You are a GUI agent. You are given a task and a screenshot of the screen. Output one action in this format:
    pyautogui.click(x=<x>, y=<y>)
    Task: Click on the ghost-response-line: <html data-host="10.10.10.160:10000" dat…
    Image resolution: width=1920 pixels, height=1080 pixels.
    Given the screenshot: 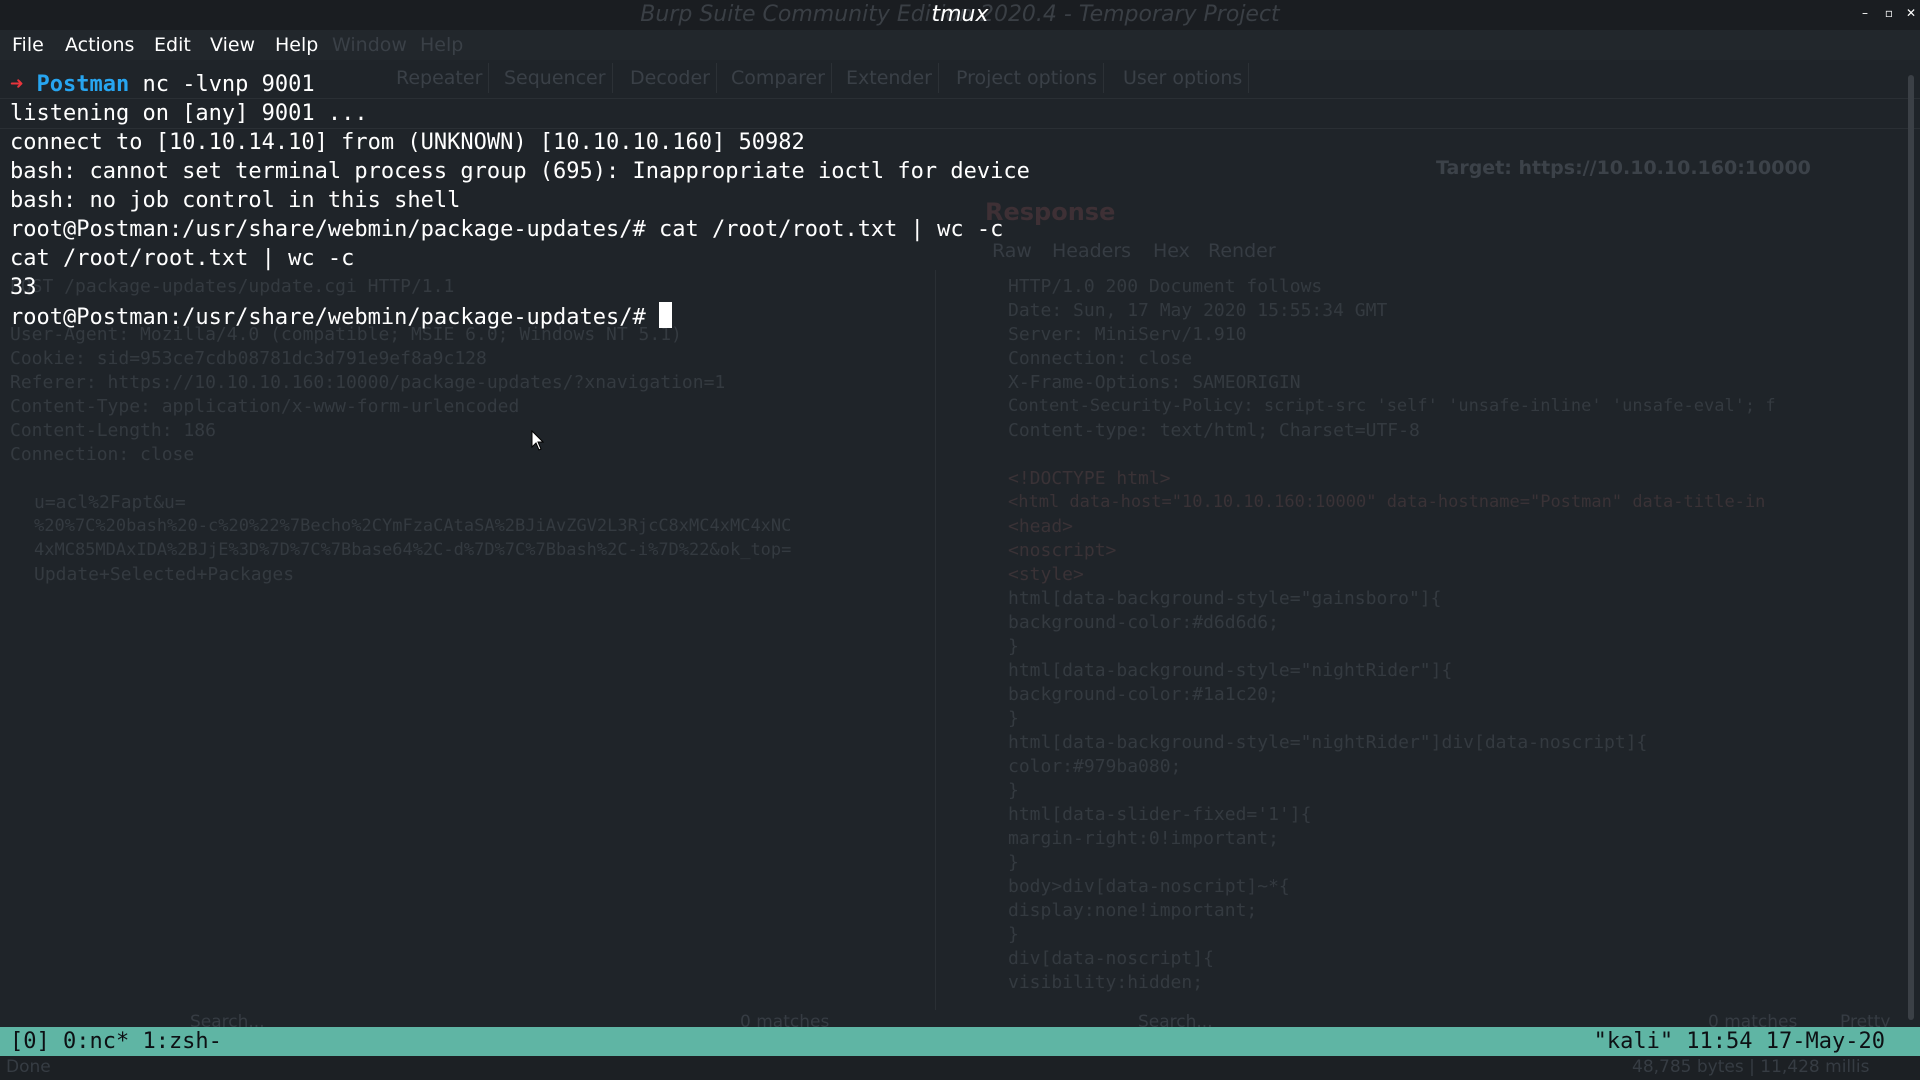 What is the action you would take?
    pyautogui.click(x=1387, y=502)
    